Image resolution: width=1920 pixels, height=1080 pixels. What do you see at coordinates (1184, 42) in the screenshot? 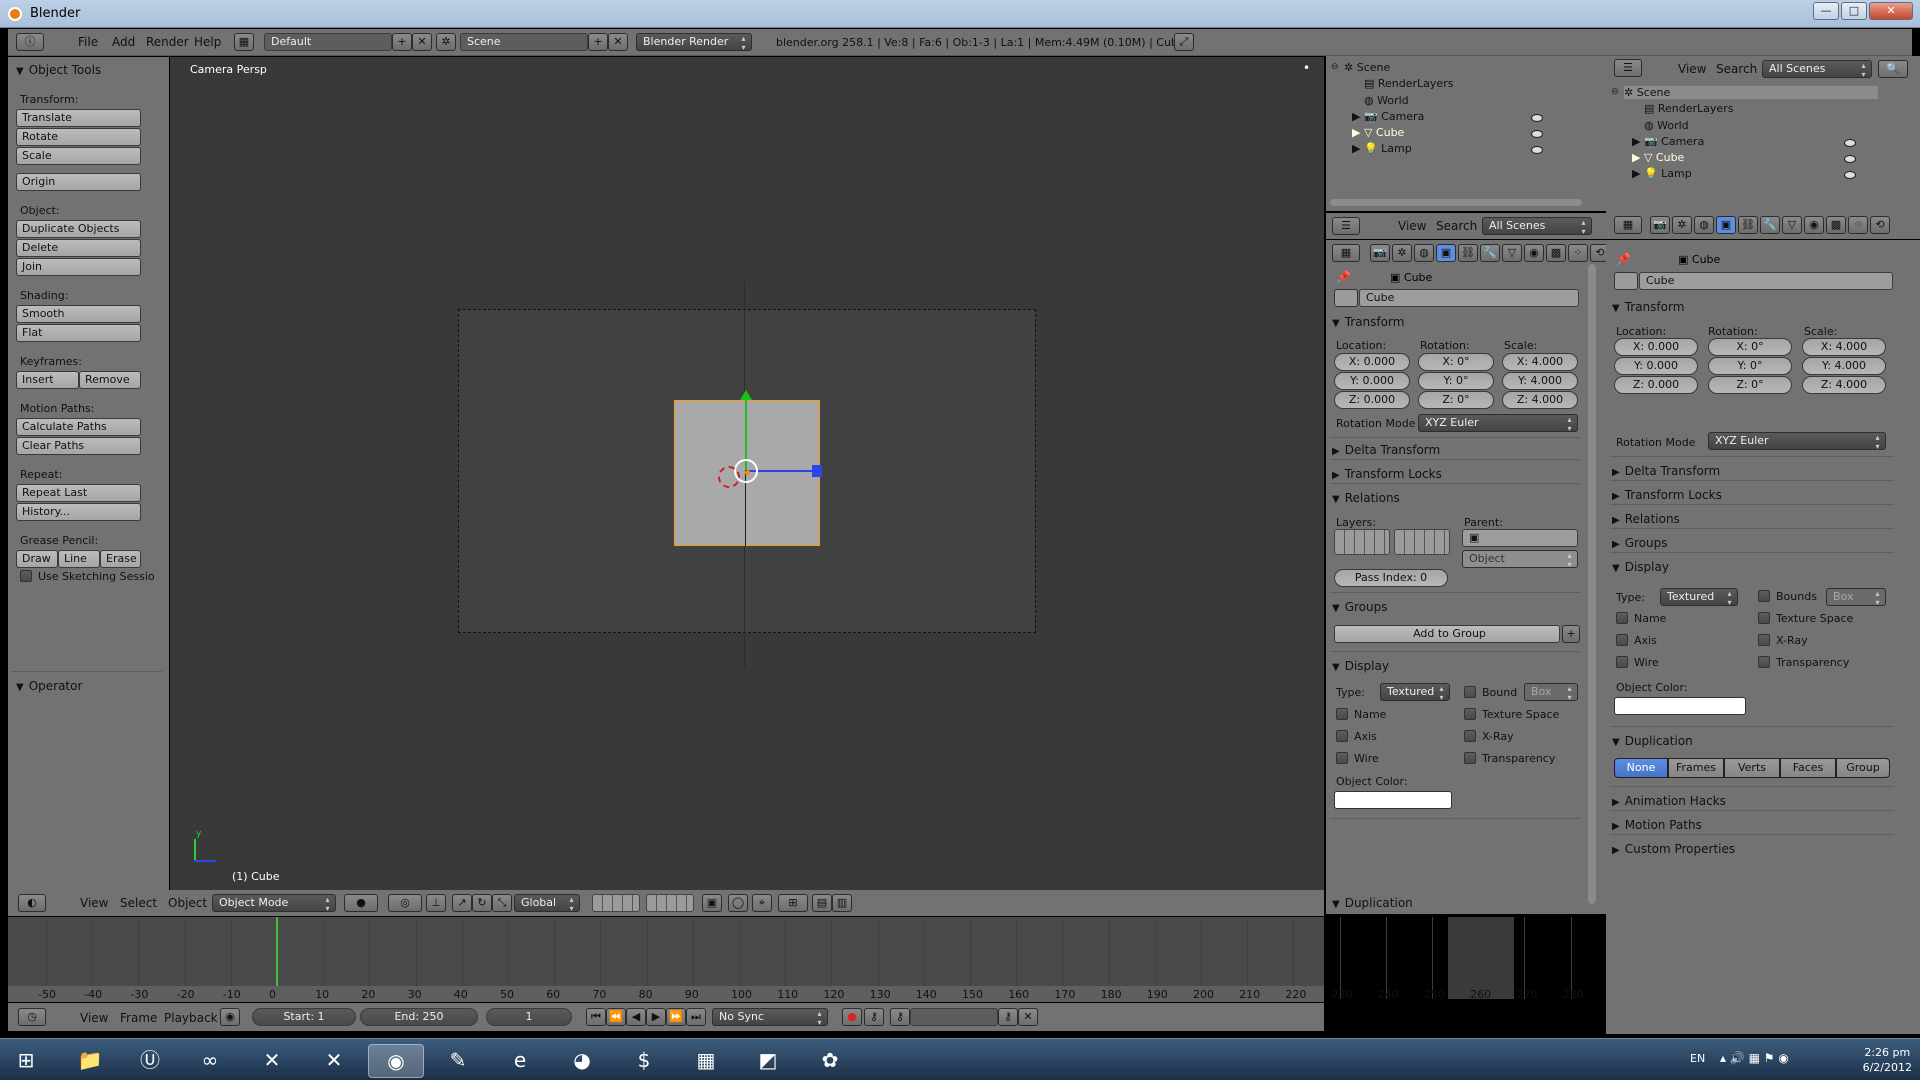
I see `fullscreen-icon: ⤢` at bounding box center [1184, 42].